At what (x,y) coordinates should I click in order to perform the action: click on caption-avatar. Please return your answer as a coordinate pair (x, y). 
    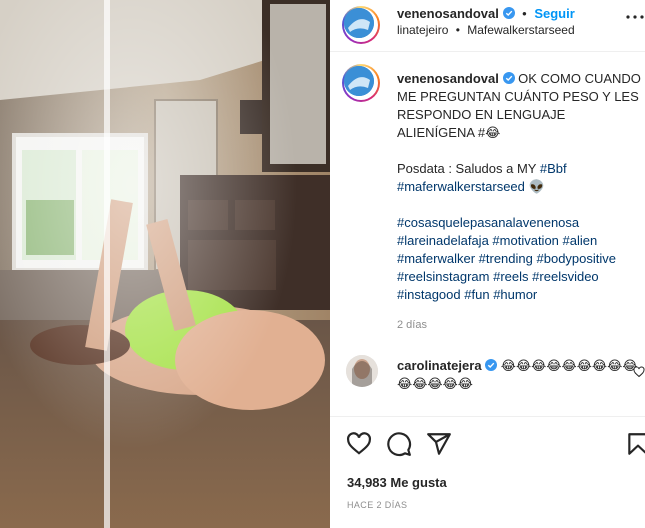
    Looking at the image, I should click on (361, 83).